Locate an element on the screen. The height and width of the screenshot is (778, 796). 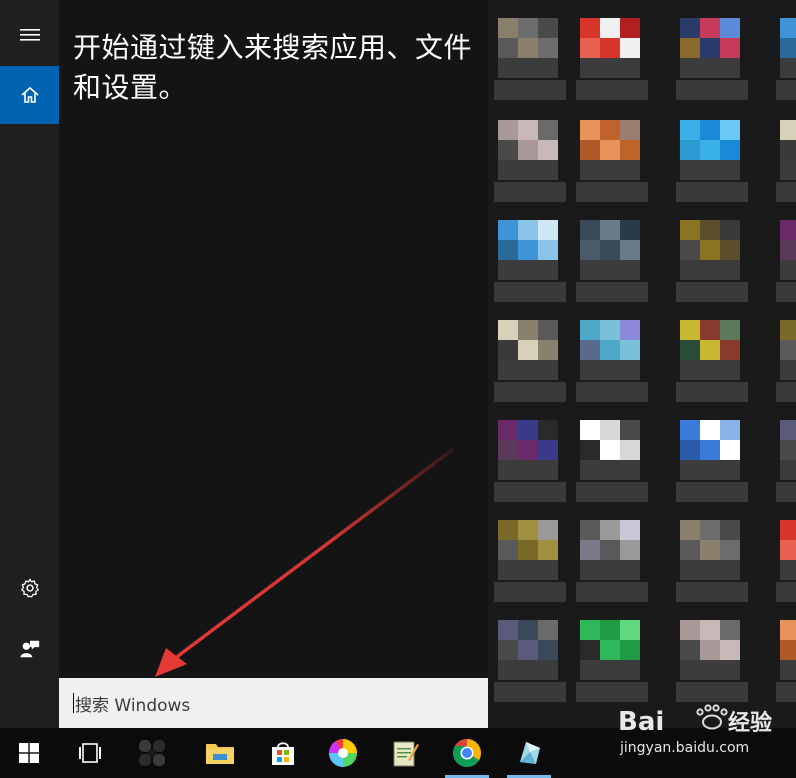
search-input: 搜索 Windows is located at coordinates (273, 703).